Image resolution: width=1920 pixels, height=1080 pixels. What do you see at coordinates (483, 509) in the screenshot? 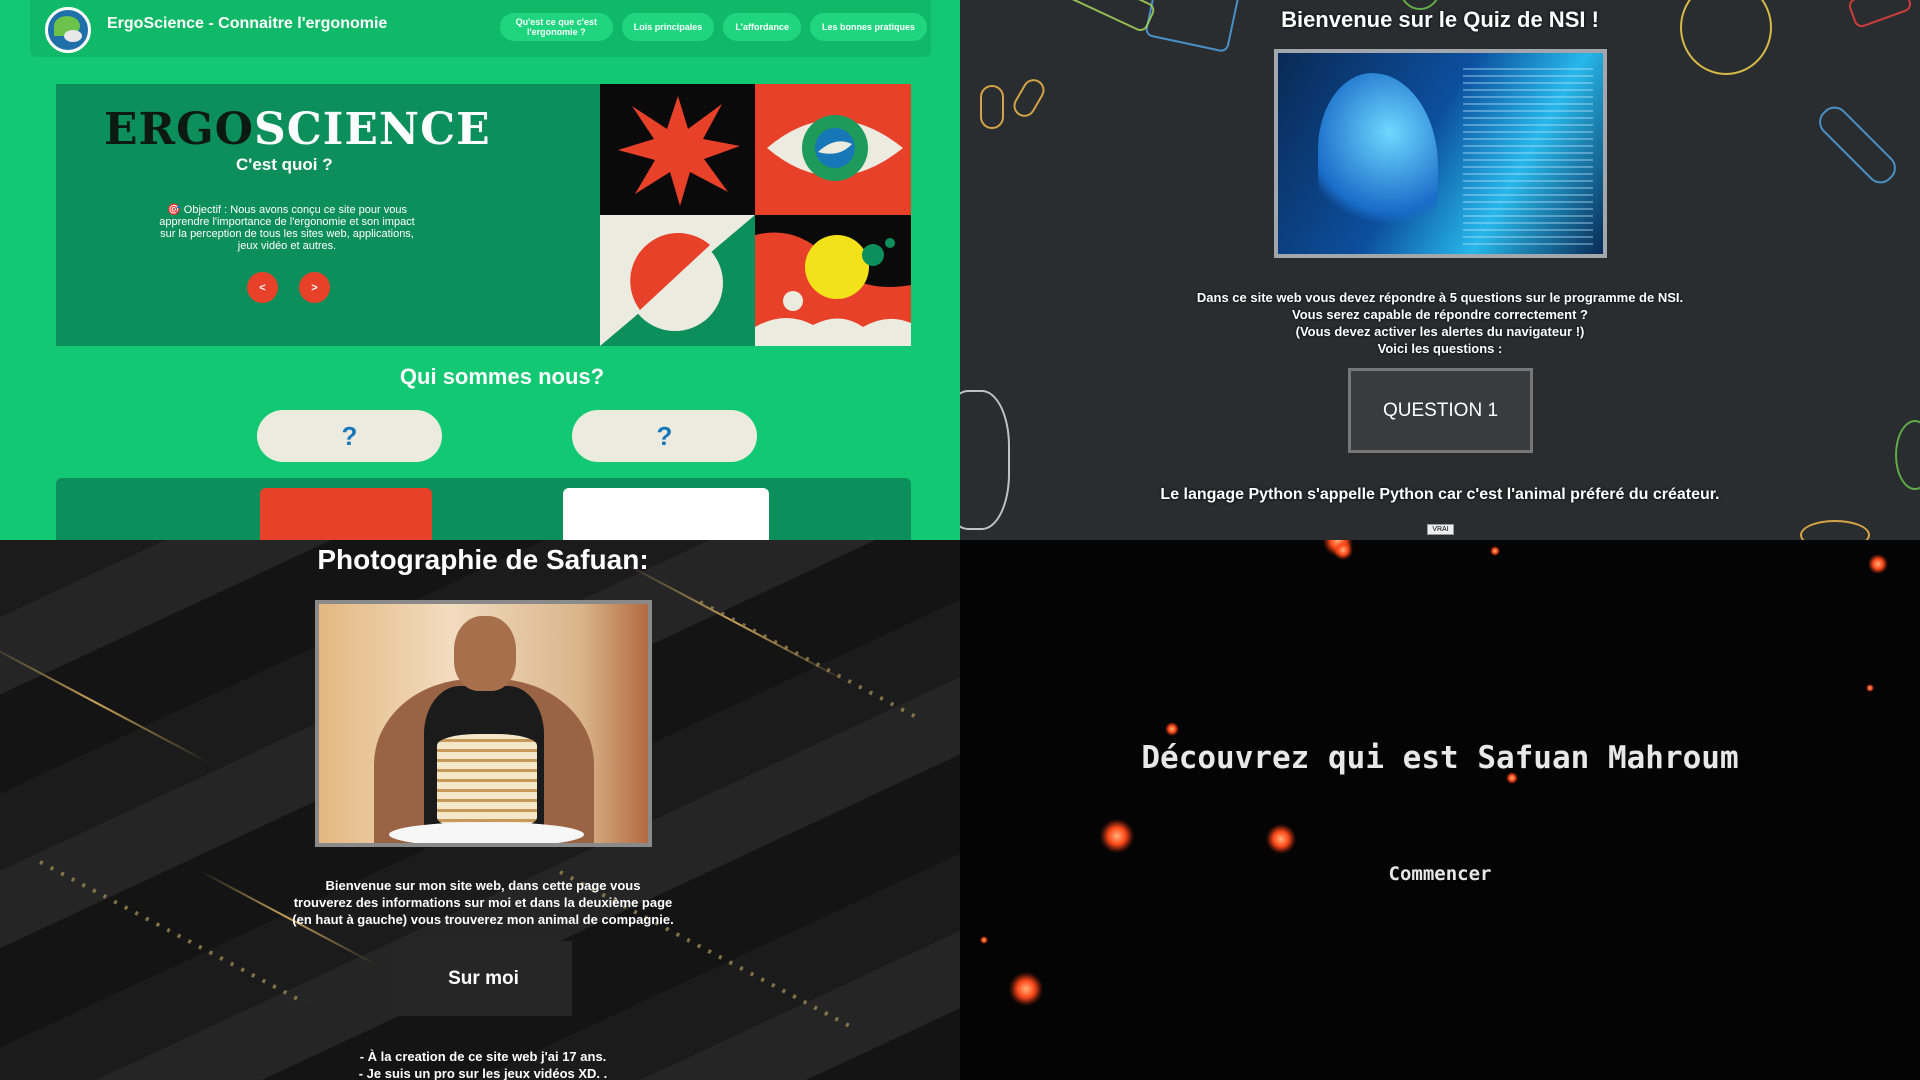
I see `team-section` at bounding box center [483, 509].